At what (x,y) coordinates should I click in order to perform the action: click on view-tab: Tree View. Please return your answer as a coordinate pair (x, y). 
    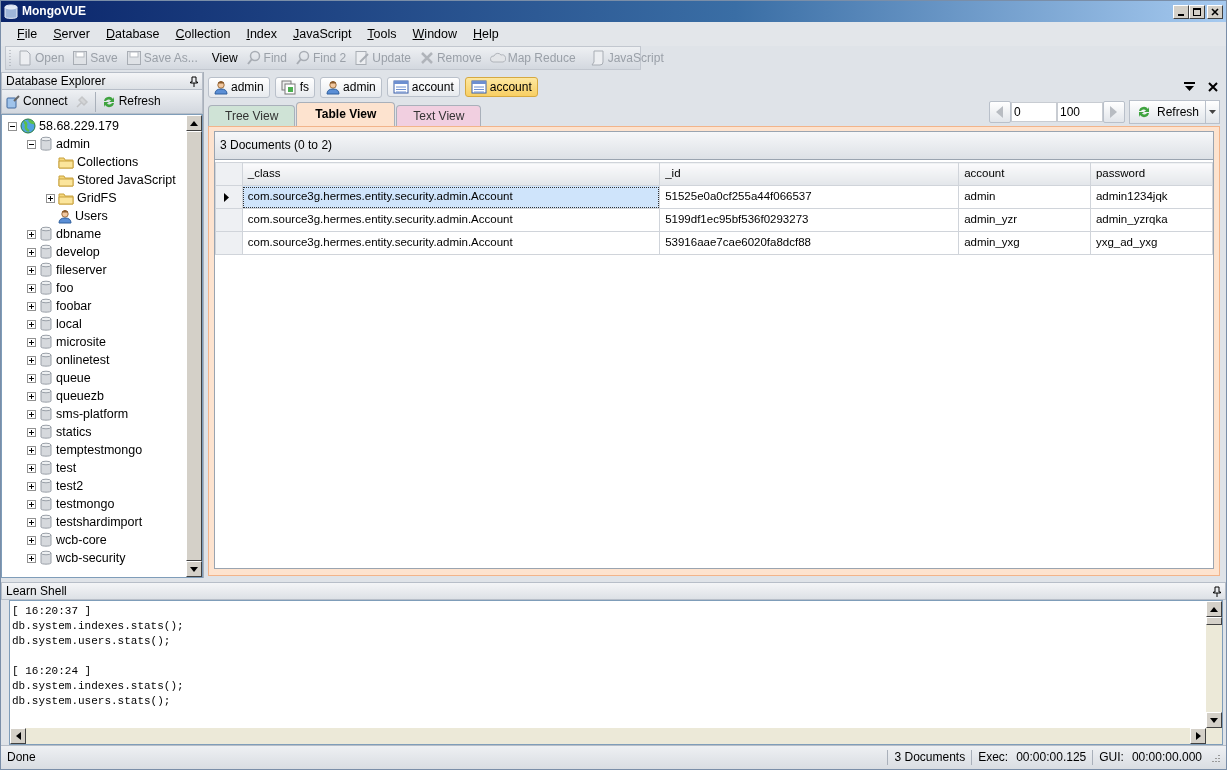
    Looking at the image, I should click on (252, 115).